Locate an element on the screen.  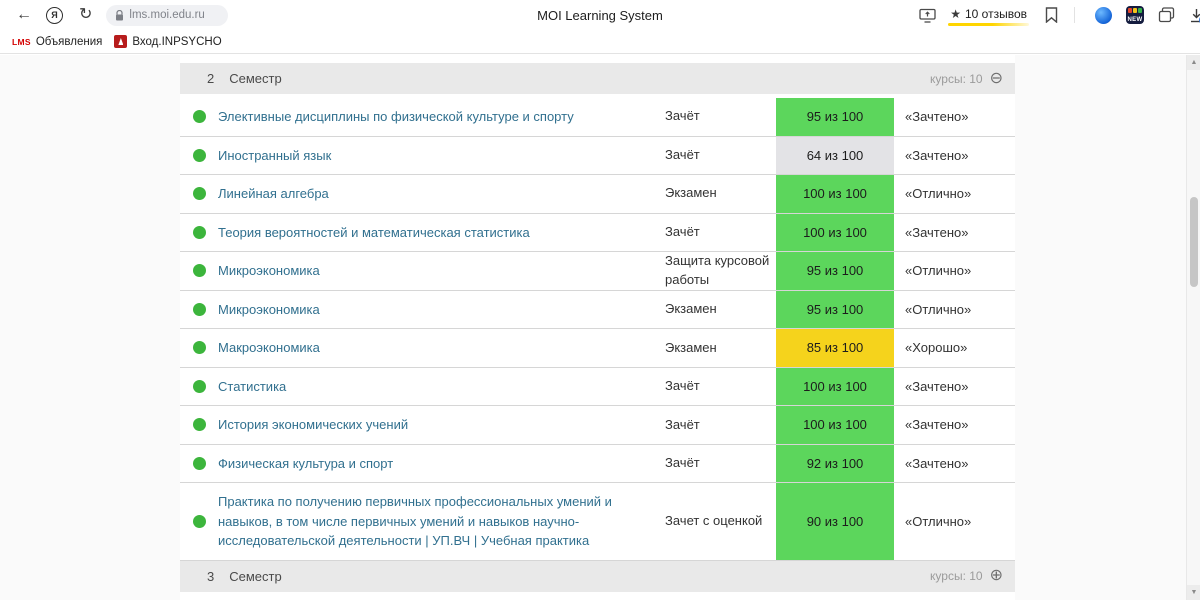
semester-number: 3 is located at coordinates (211, 576).